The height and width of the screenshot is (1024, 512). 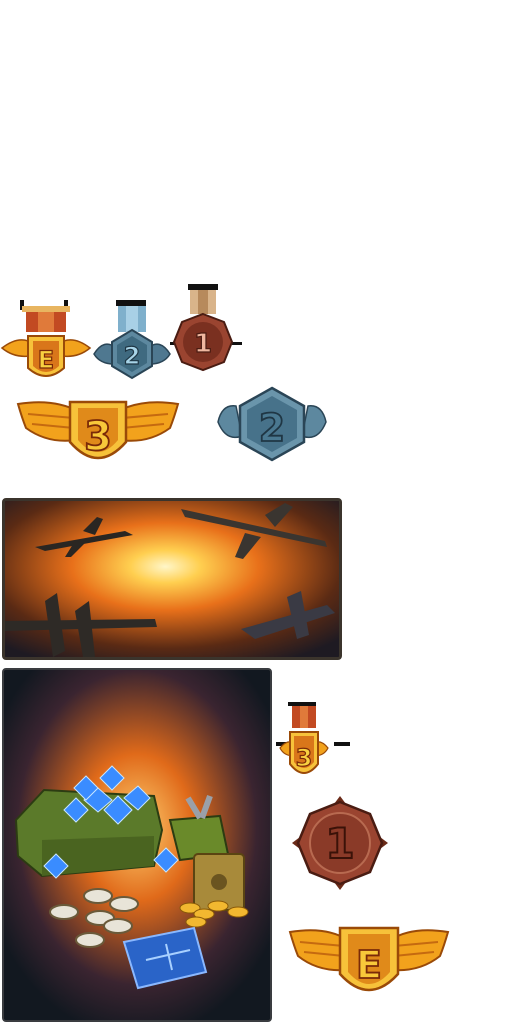 I want to click on badge-2-hexagon-icon: 2, so click(x=272, y=424).